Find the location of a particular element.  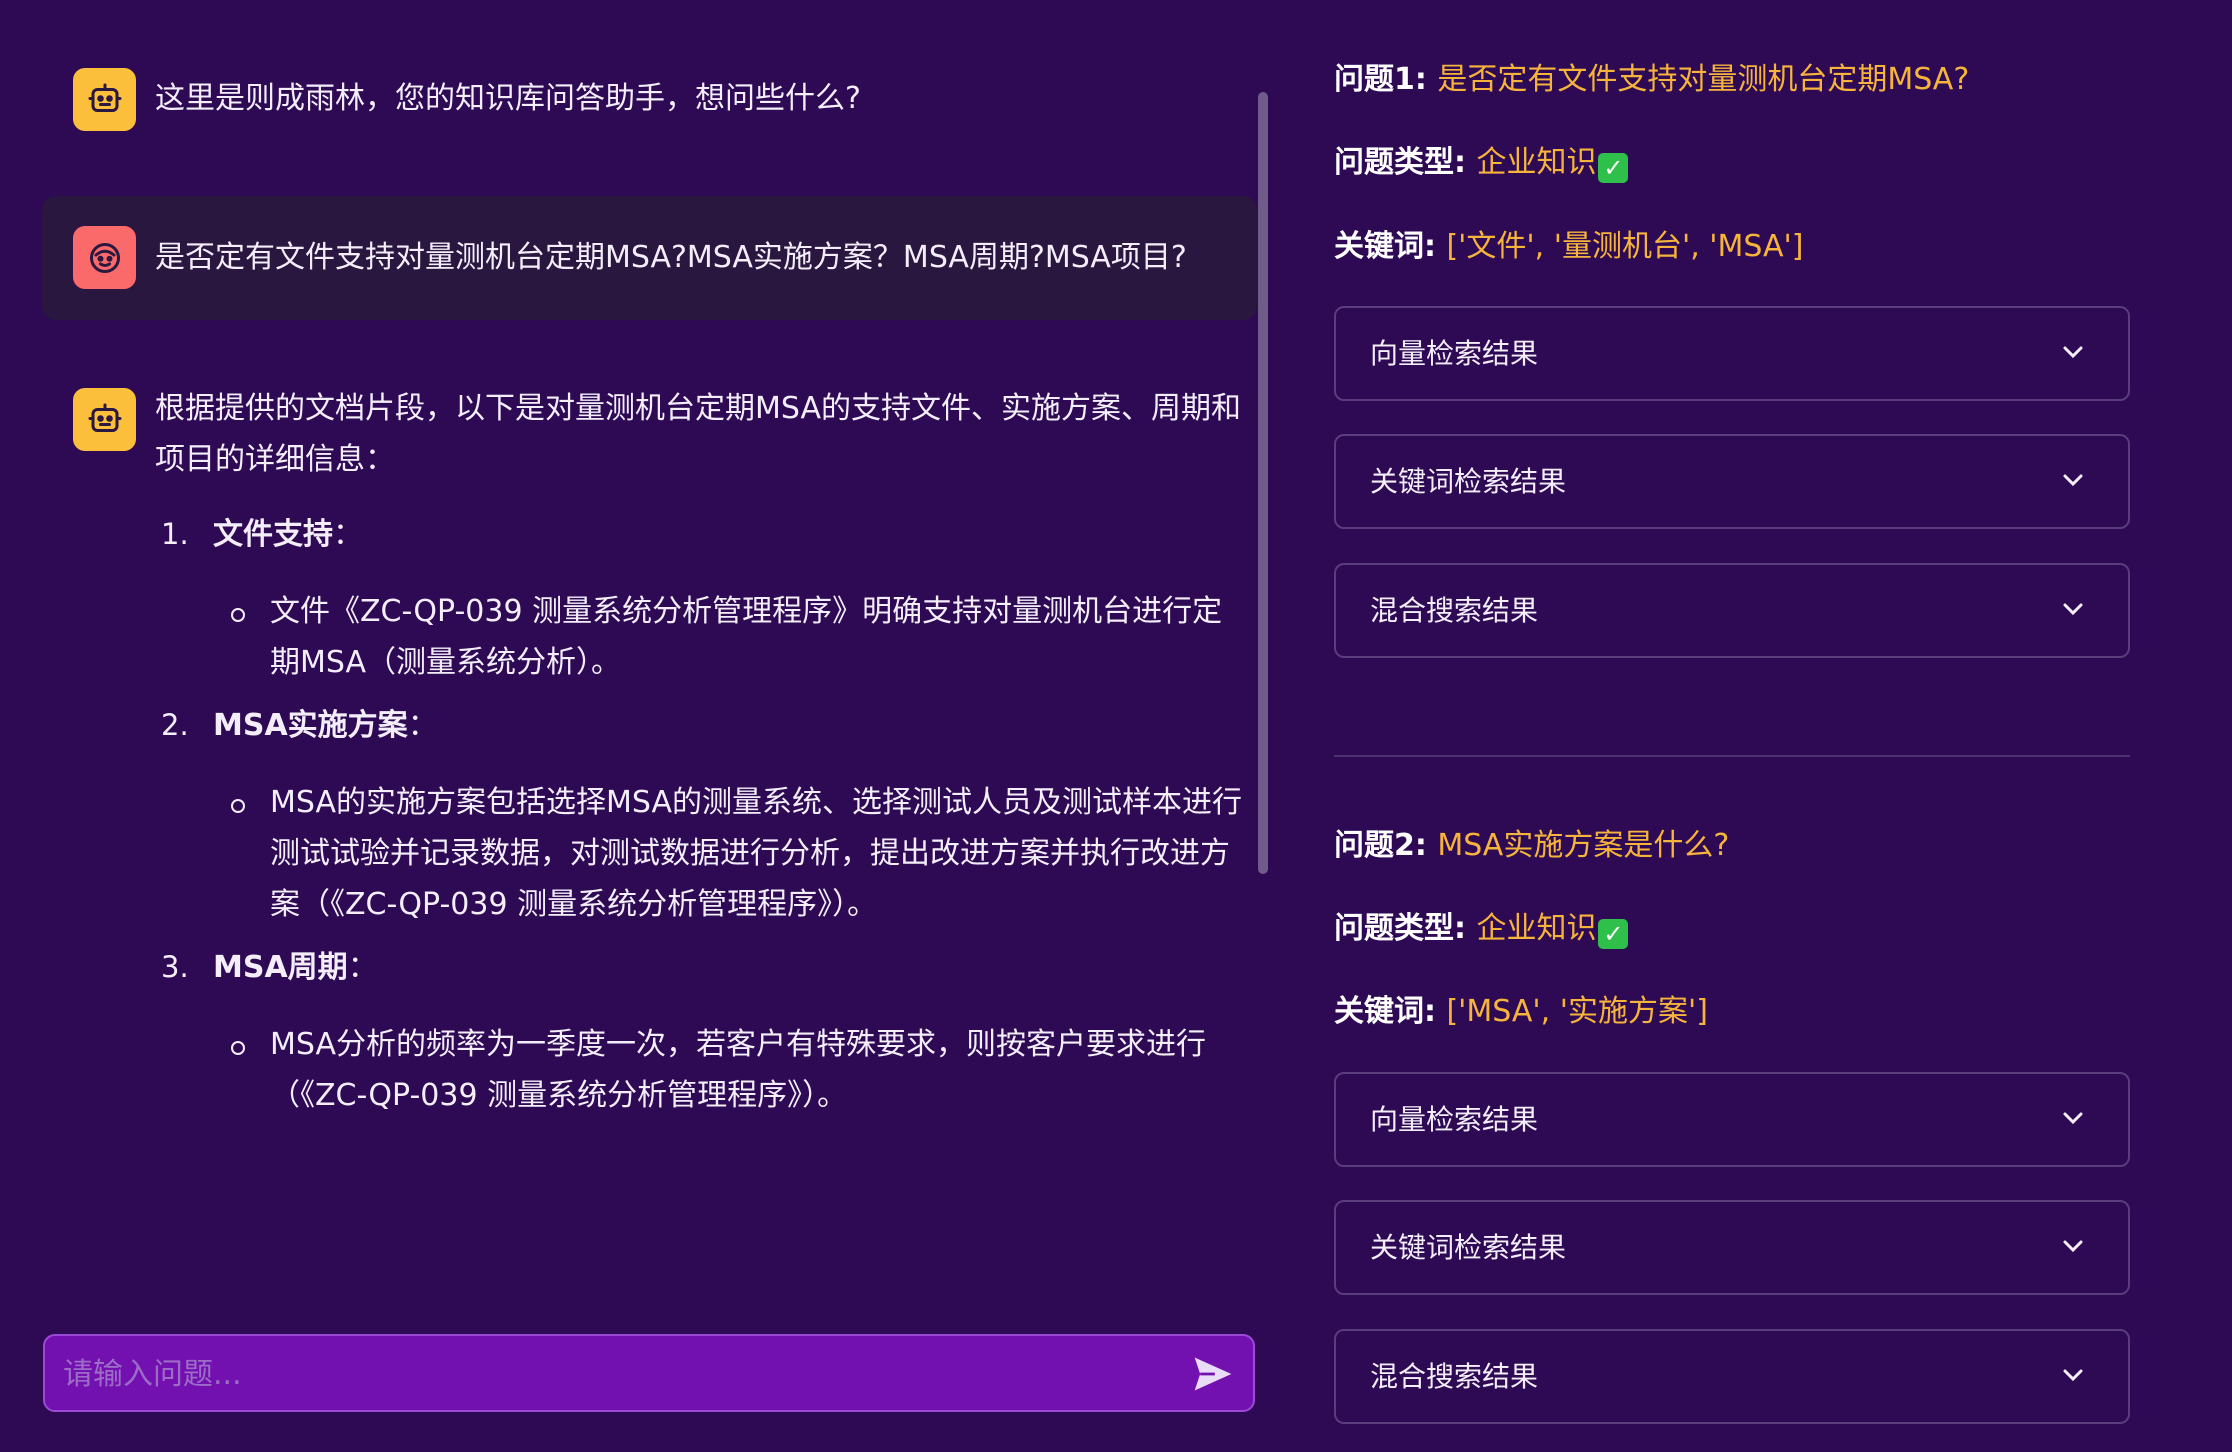

send-button is located at coordinates (1213, 1374).